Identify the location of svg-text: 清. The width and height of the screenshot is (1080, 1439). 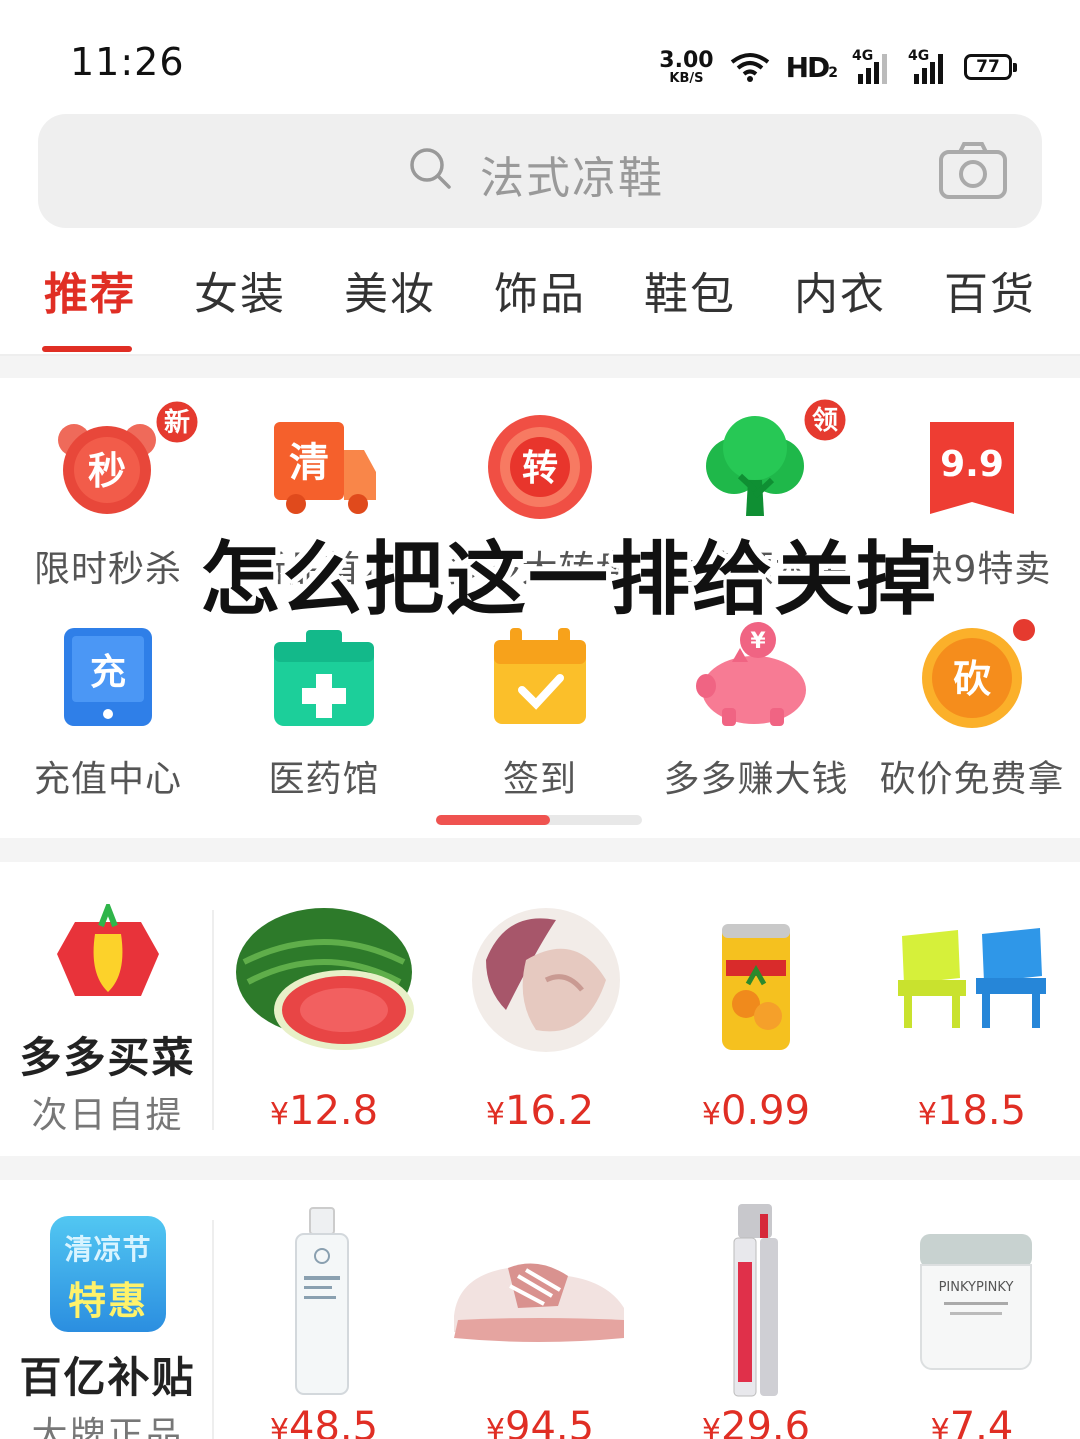
(309, 463).